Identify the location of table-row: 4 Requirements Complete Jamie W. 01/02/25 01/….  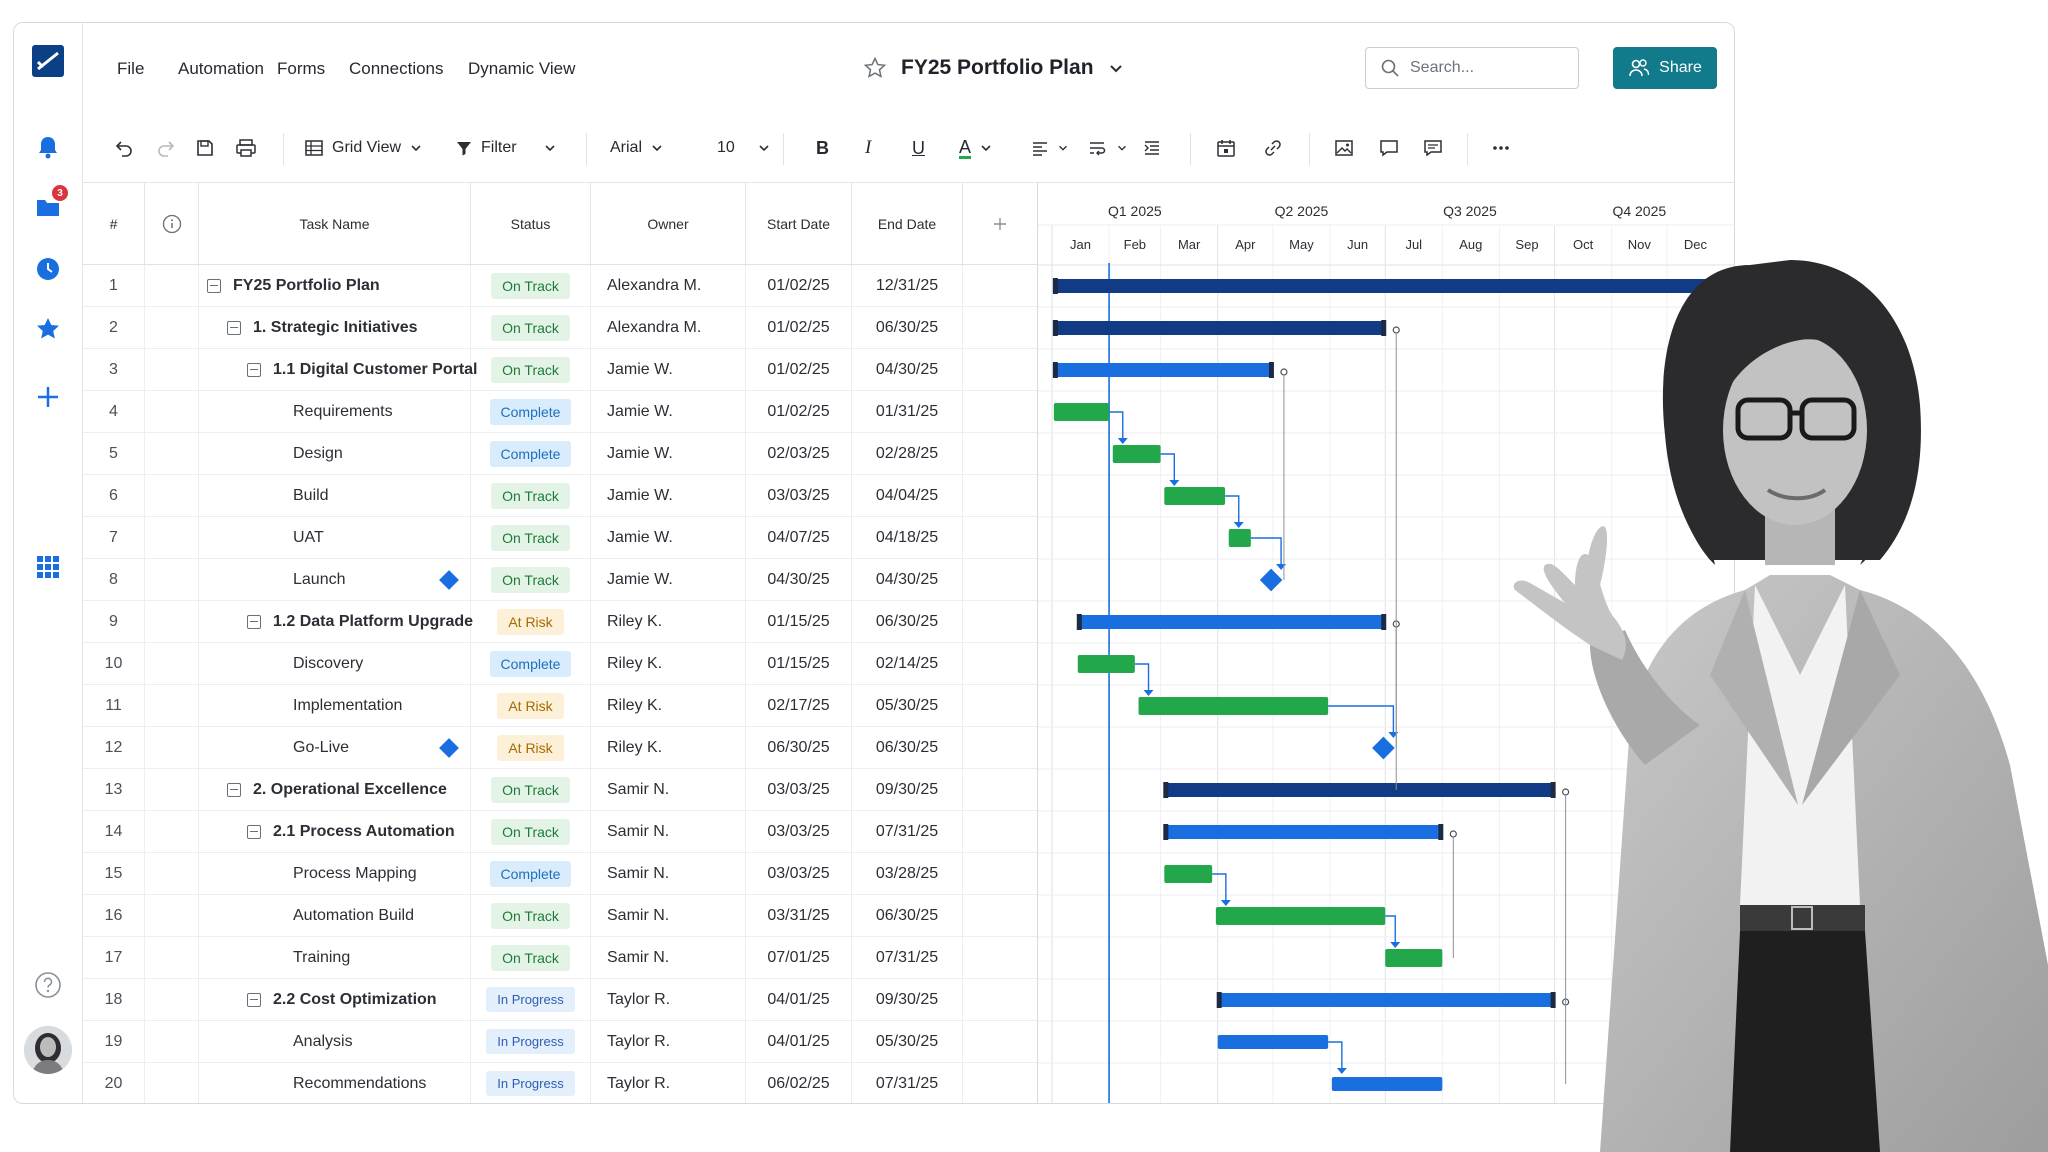
(560, 412).